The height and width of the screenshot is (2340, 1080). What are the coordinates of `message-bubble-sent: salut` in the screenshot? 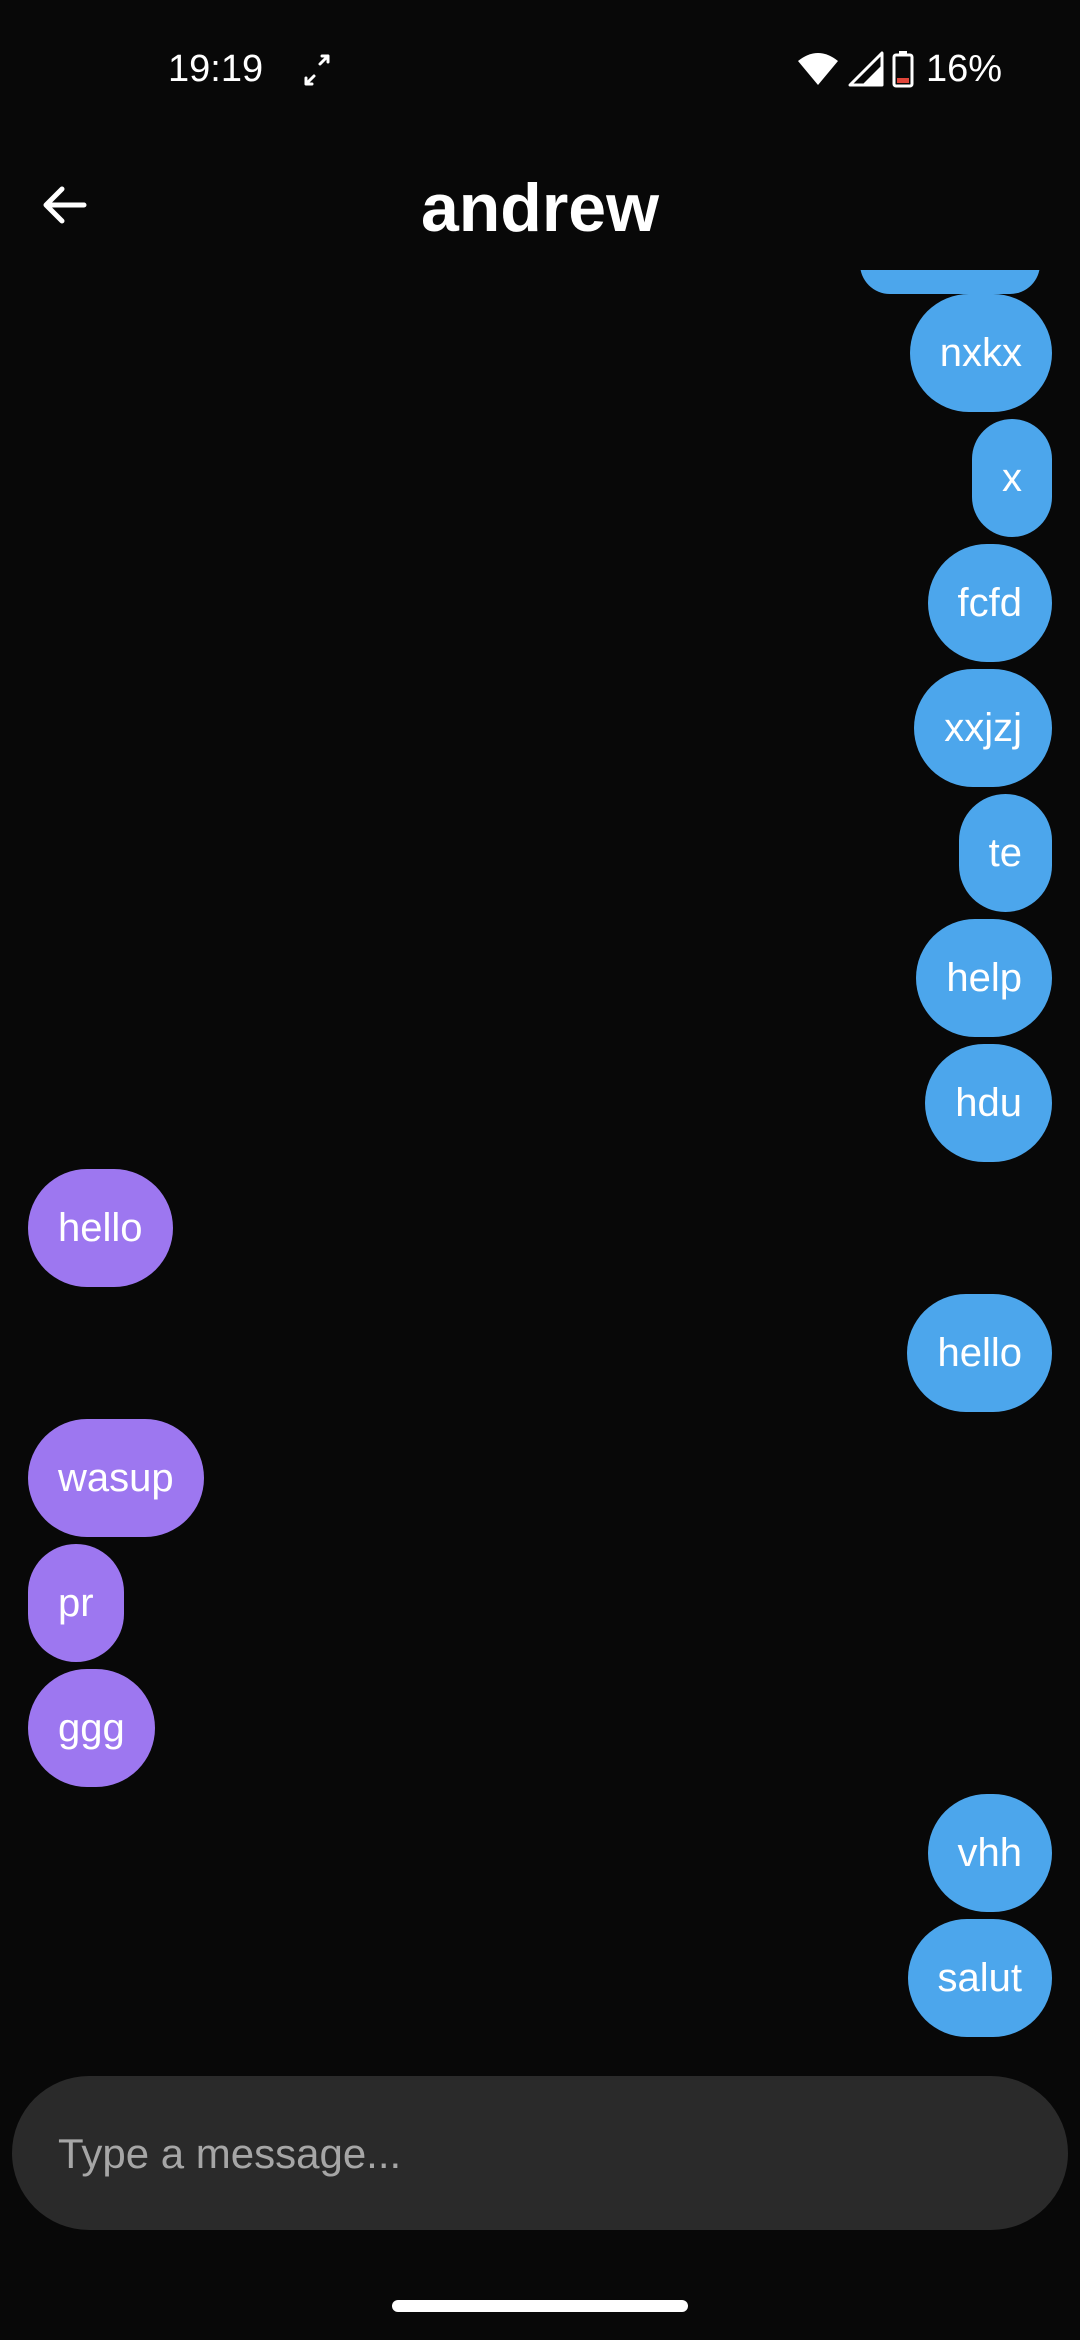 It's located at (979, 1978).